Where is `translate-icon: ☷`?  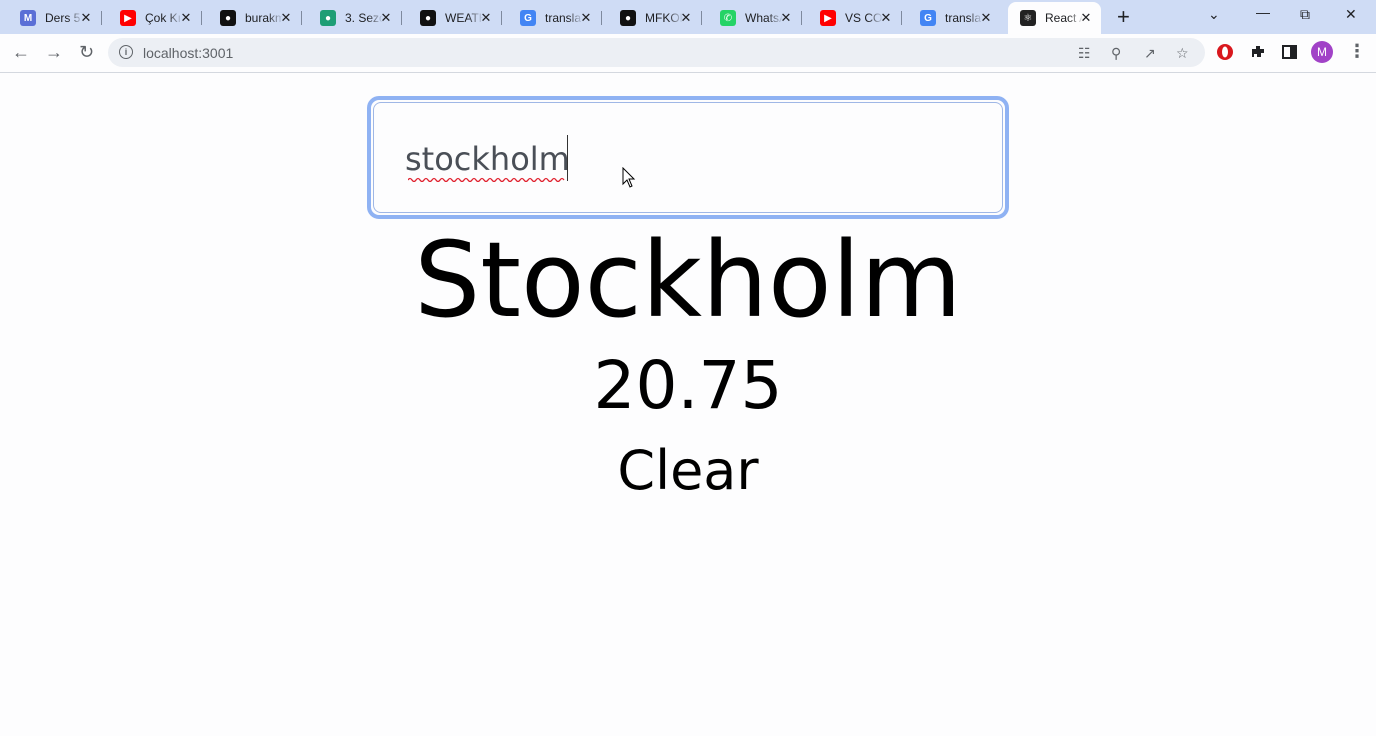 translate-icon: ☷ is located at coordinates (1084, 53).